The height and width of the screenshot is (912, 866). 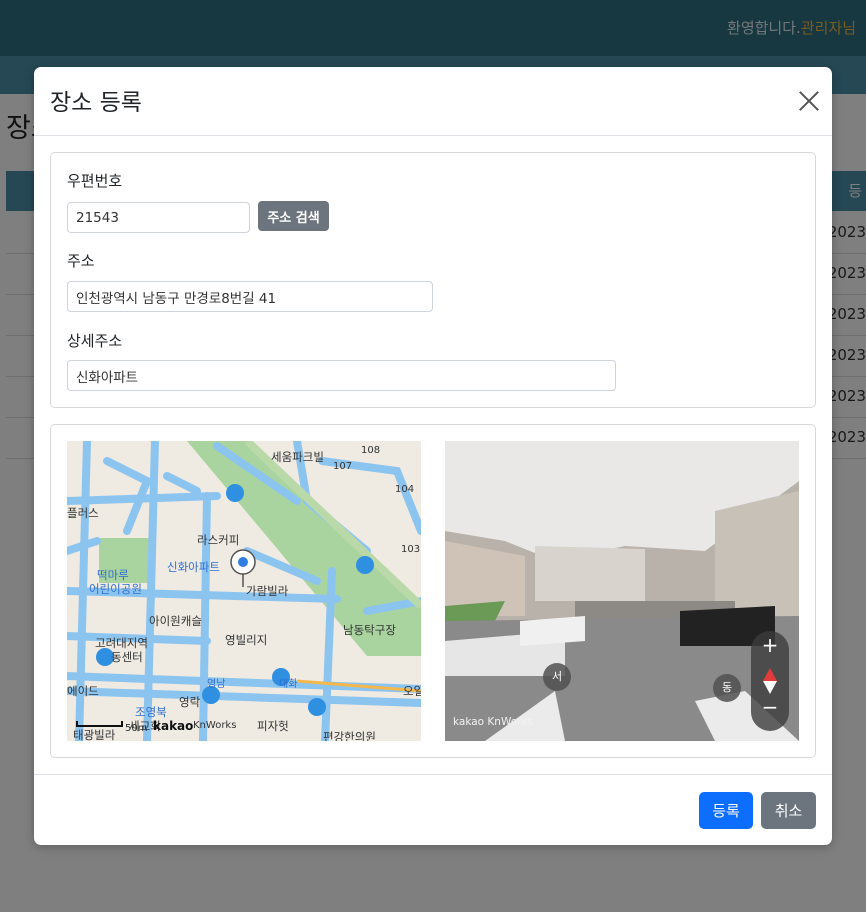 What do you see at coordinates (81, 261) in the screenshot?
I see `address-label: 주소` at bounding box center [81, 261].